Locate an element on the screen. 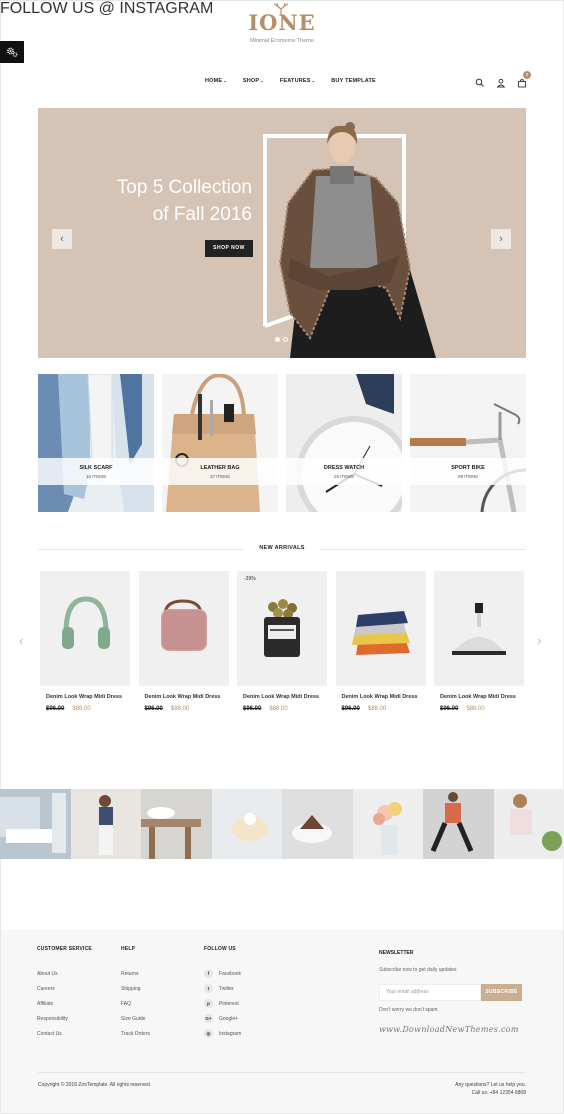  google-plus-icon: G+ is located at coordinates (208, 1018).